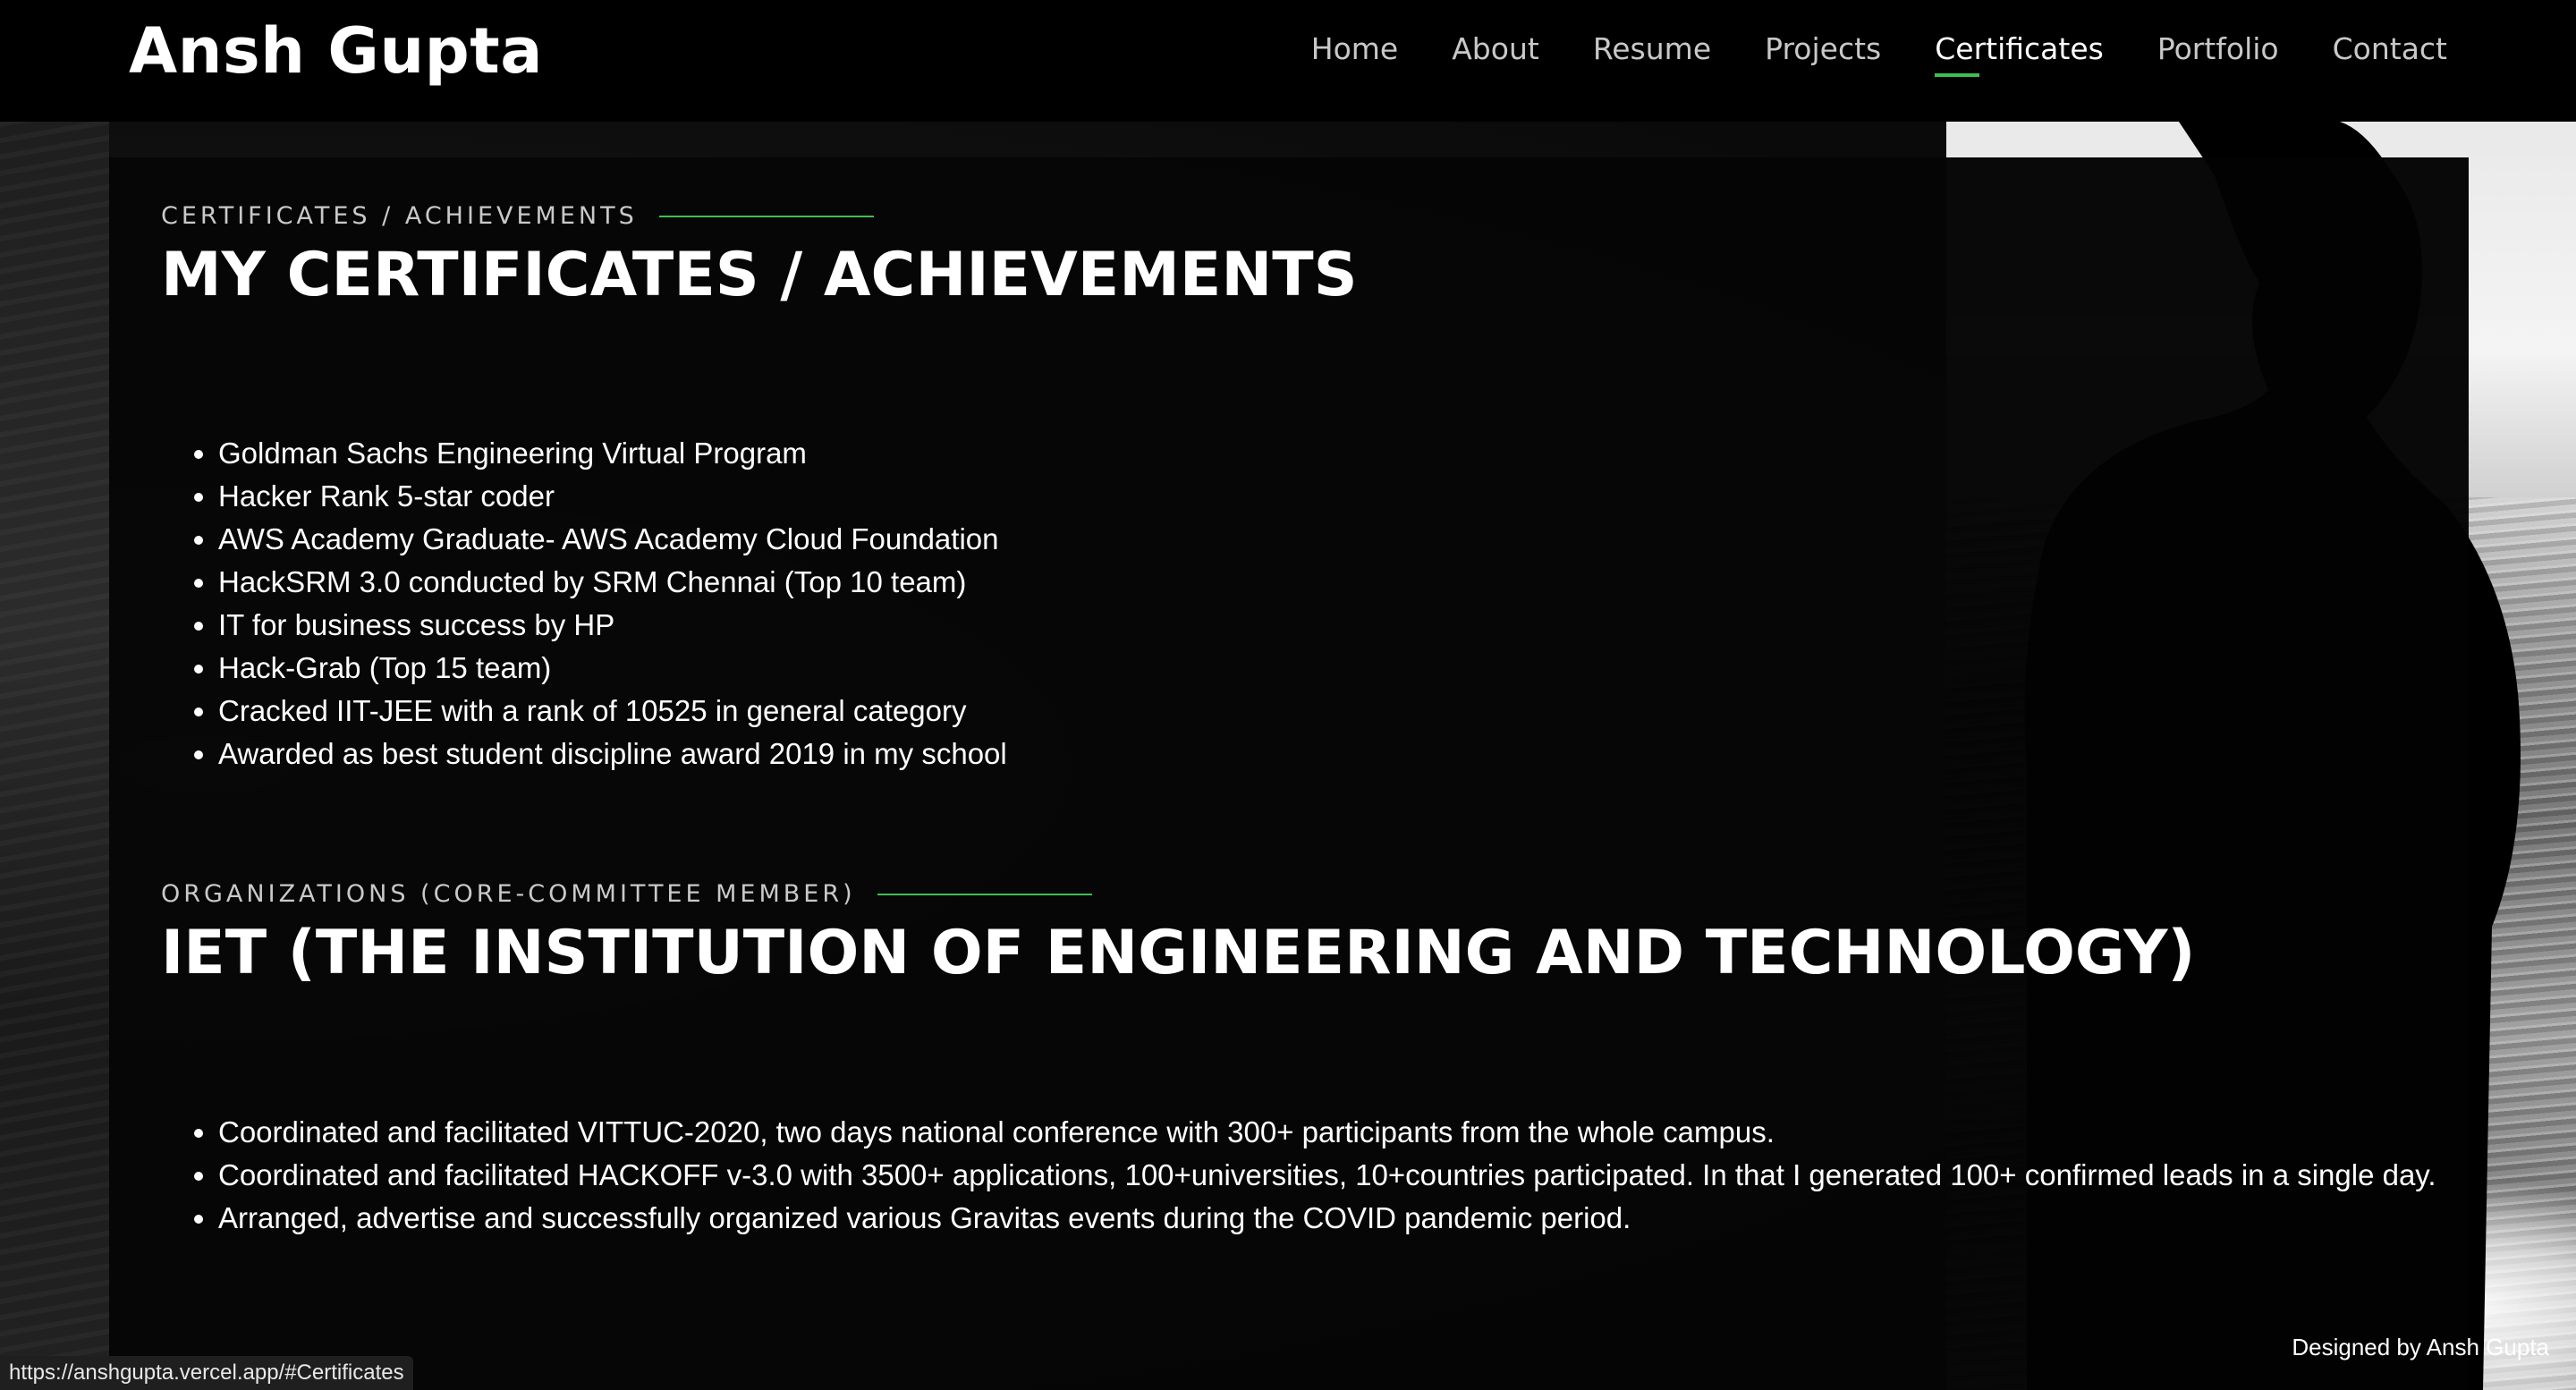 The width and height of the screenshot is (2576, 1390). What do you see at coordinates (1495, 49) in the screenshot?
I see `nav-about: About` at bounding box center [1495, 49].